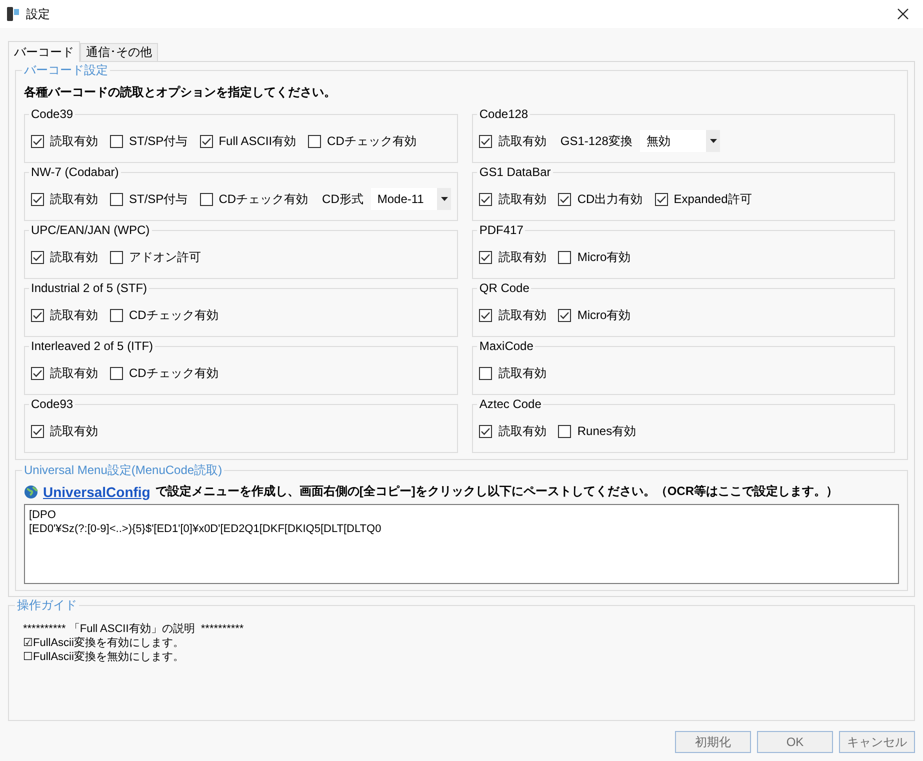  What do you see at coordinates (343, 199) in the screenshot?
I see `field-label: CD形式` at bounding box center [343, 199].